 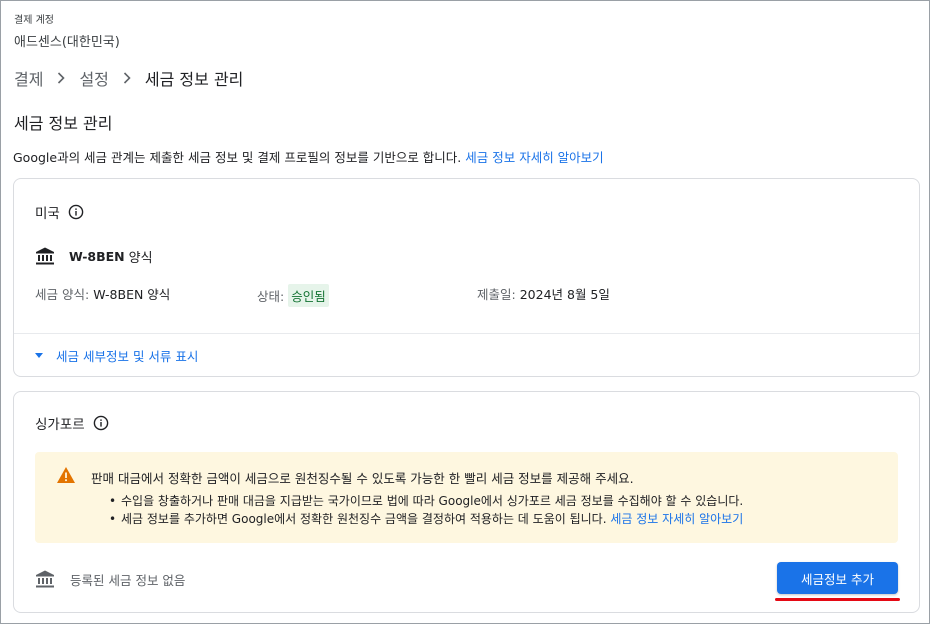 I want to click on show-details-label: 세금 세부정보 및 서류 표시, so click(x=127, y=356).